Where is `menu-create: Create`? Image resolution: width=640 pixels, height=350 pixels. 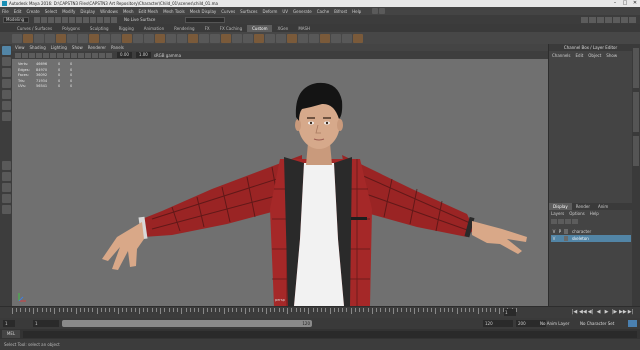 menu-create: Create is located at coordinates (32, 11).